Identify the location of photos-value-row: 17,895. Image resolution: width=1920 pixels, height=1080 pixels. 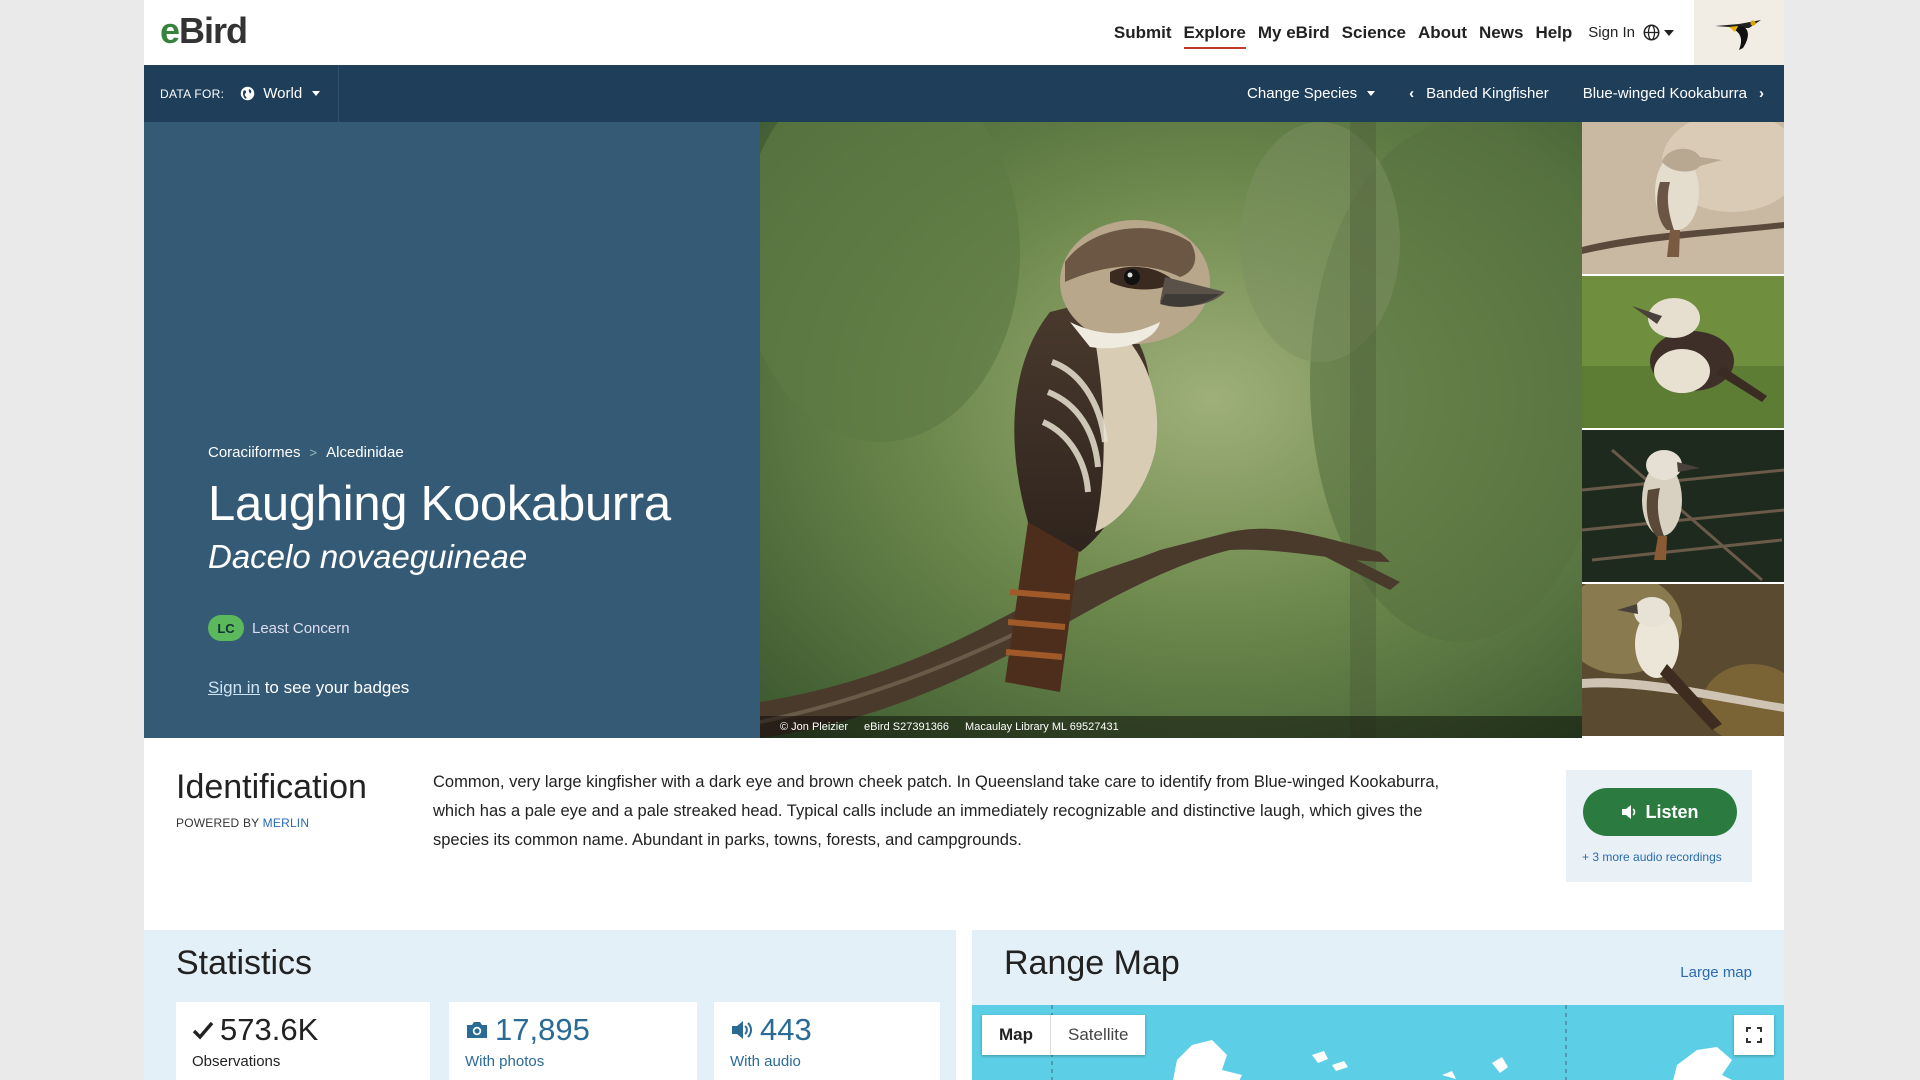
(527, 1030).